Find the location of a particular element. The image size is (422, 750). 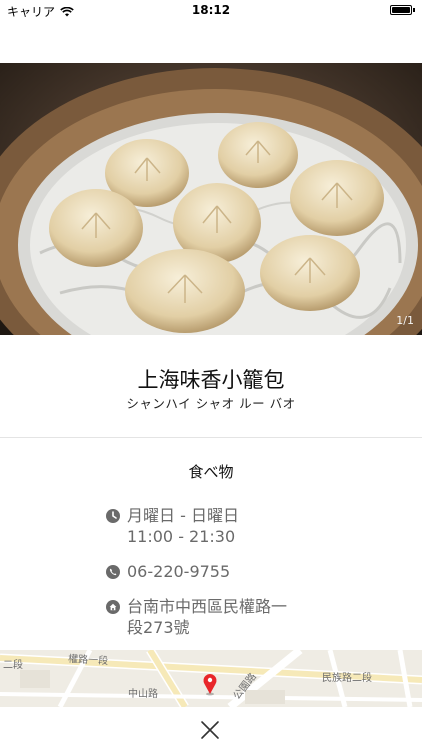

status-bar: キャリア 18:12 is located at coordinates (211, 11).